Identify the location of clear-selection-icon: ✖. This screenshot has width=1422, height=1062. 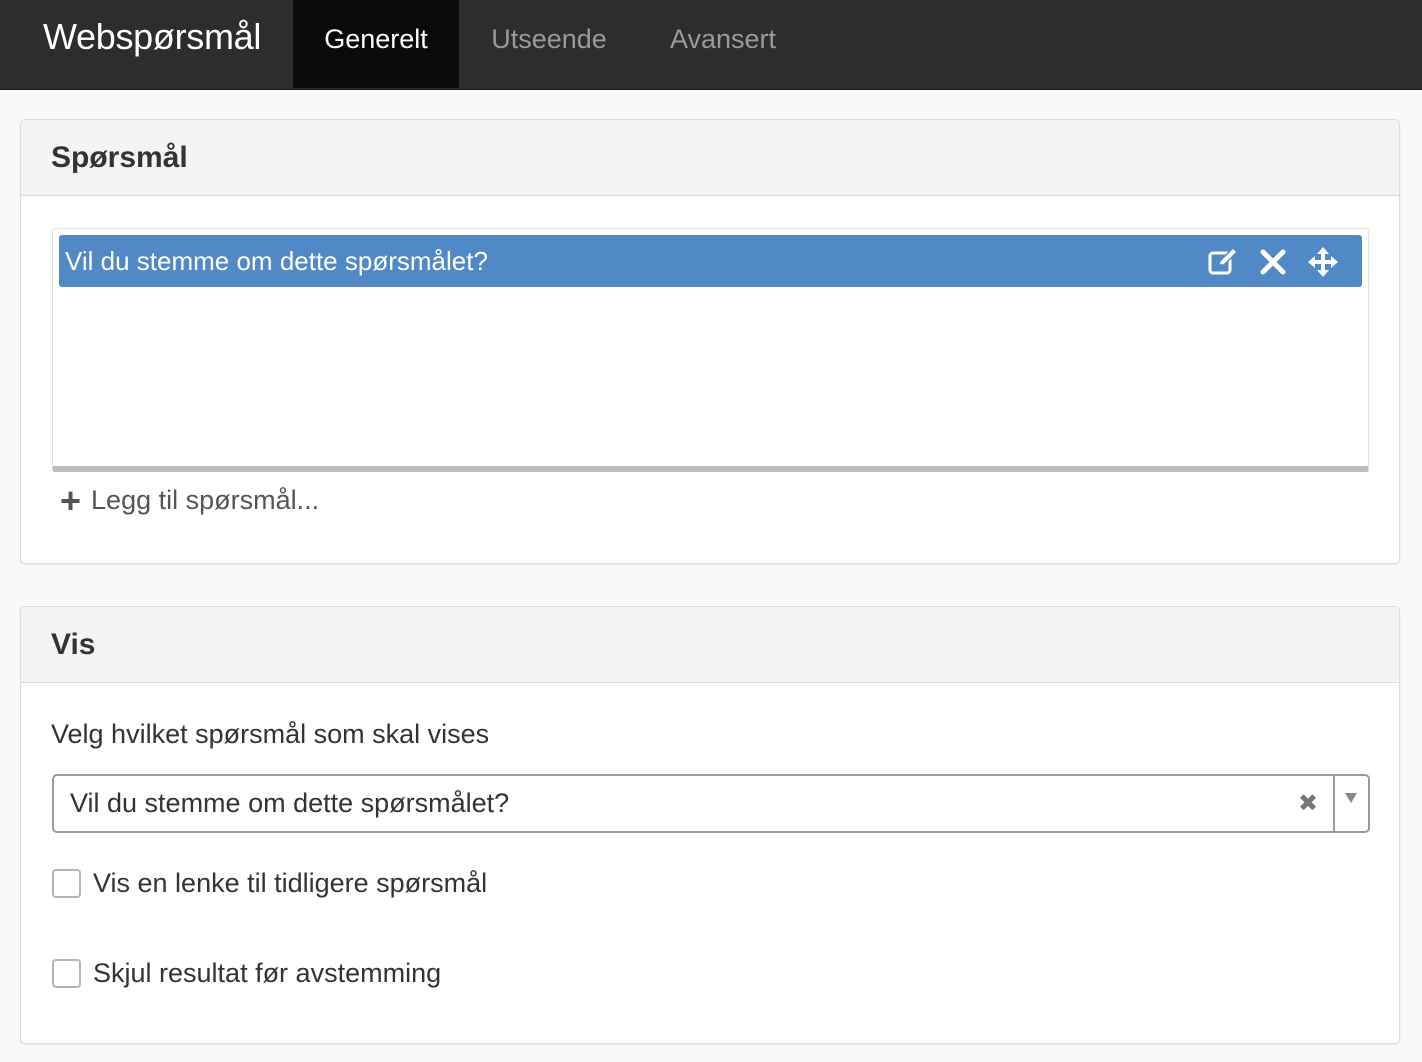
(1308, 803).